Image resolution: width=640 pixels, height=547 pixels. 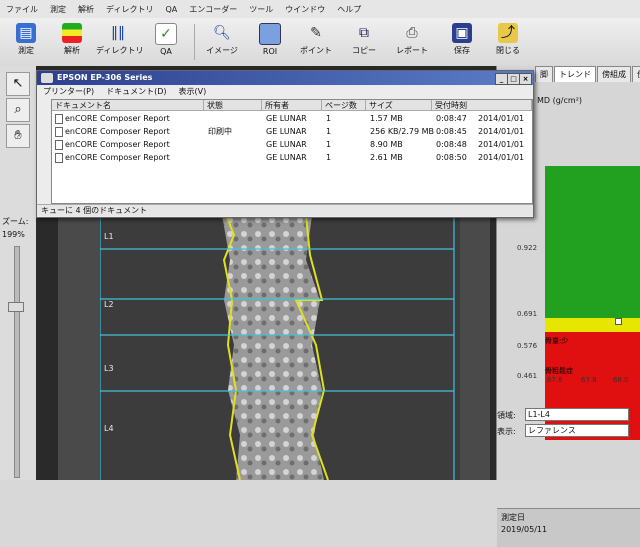 I want to click on folder-close-icon: ⤴, so click(x=508, y=33).